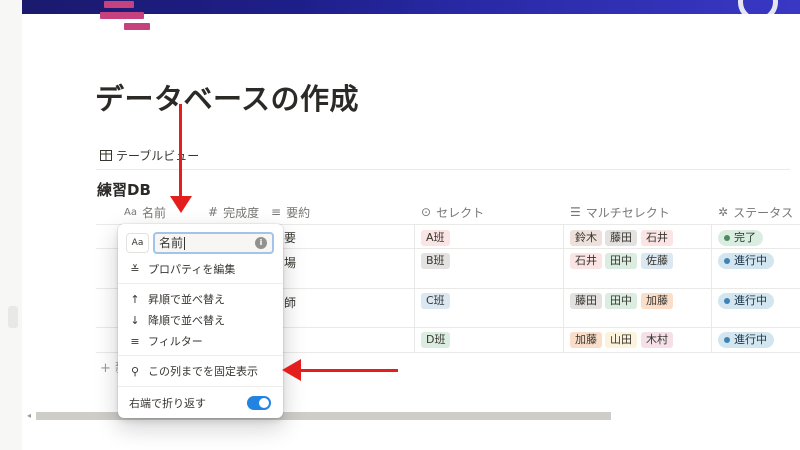 This screenshot has width=800, height=450. I want to click on annotation-arrow-left, so click(349, 370).